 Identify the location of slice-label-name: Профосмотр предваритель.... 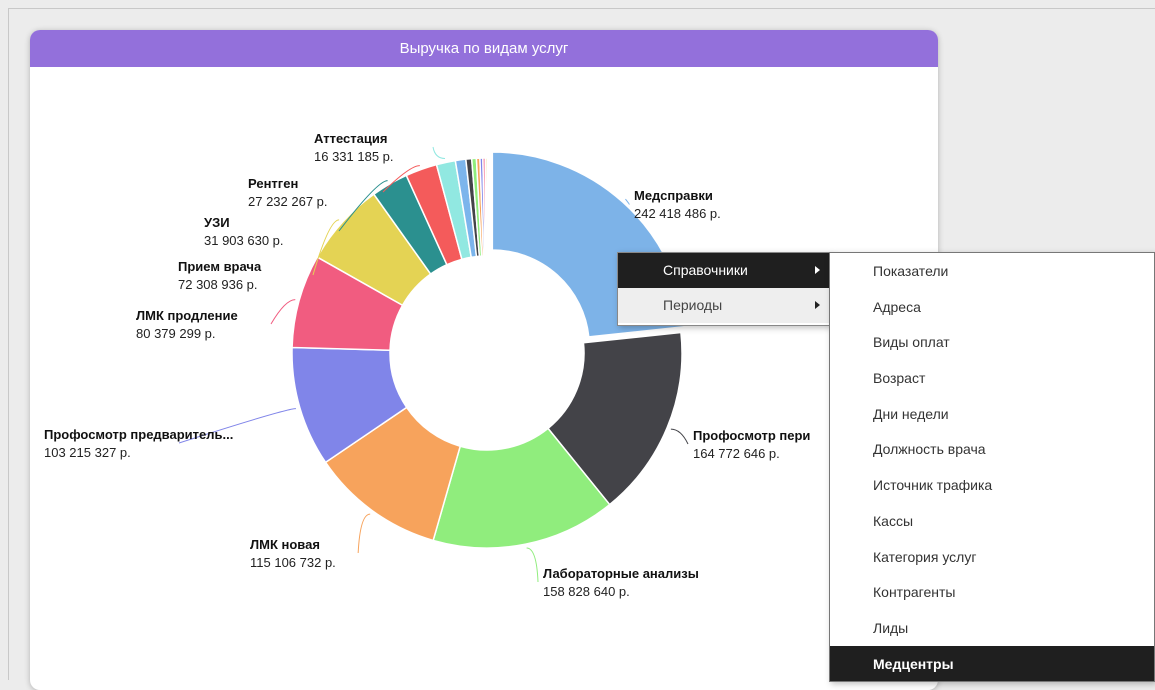
(138, 434).